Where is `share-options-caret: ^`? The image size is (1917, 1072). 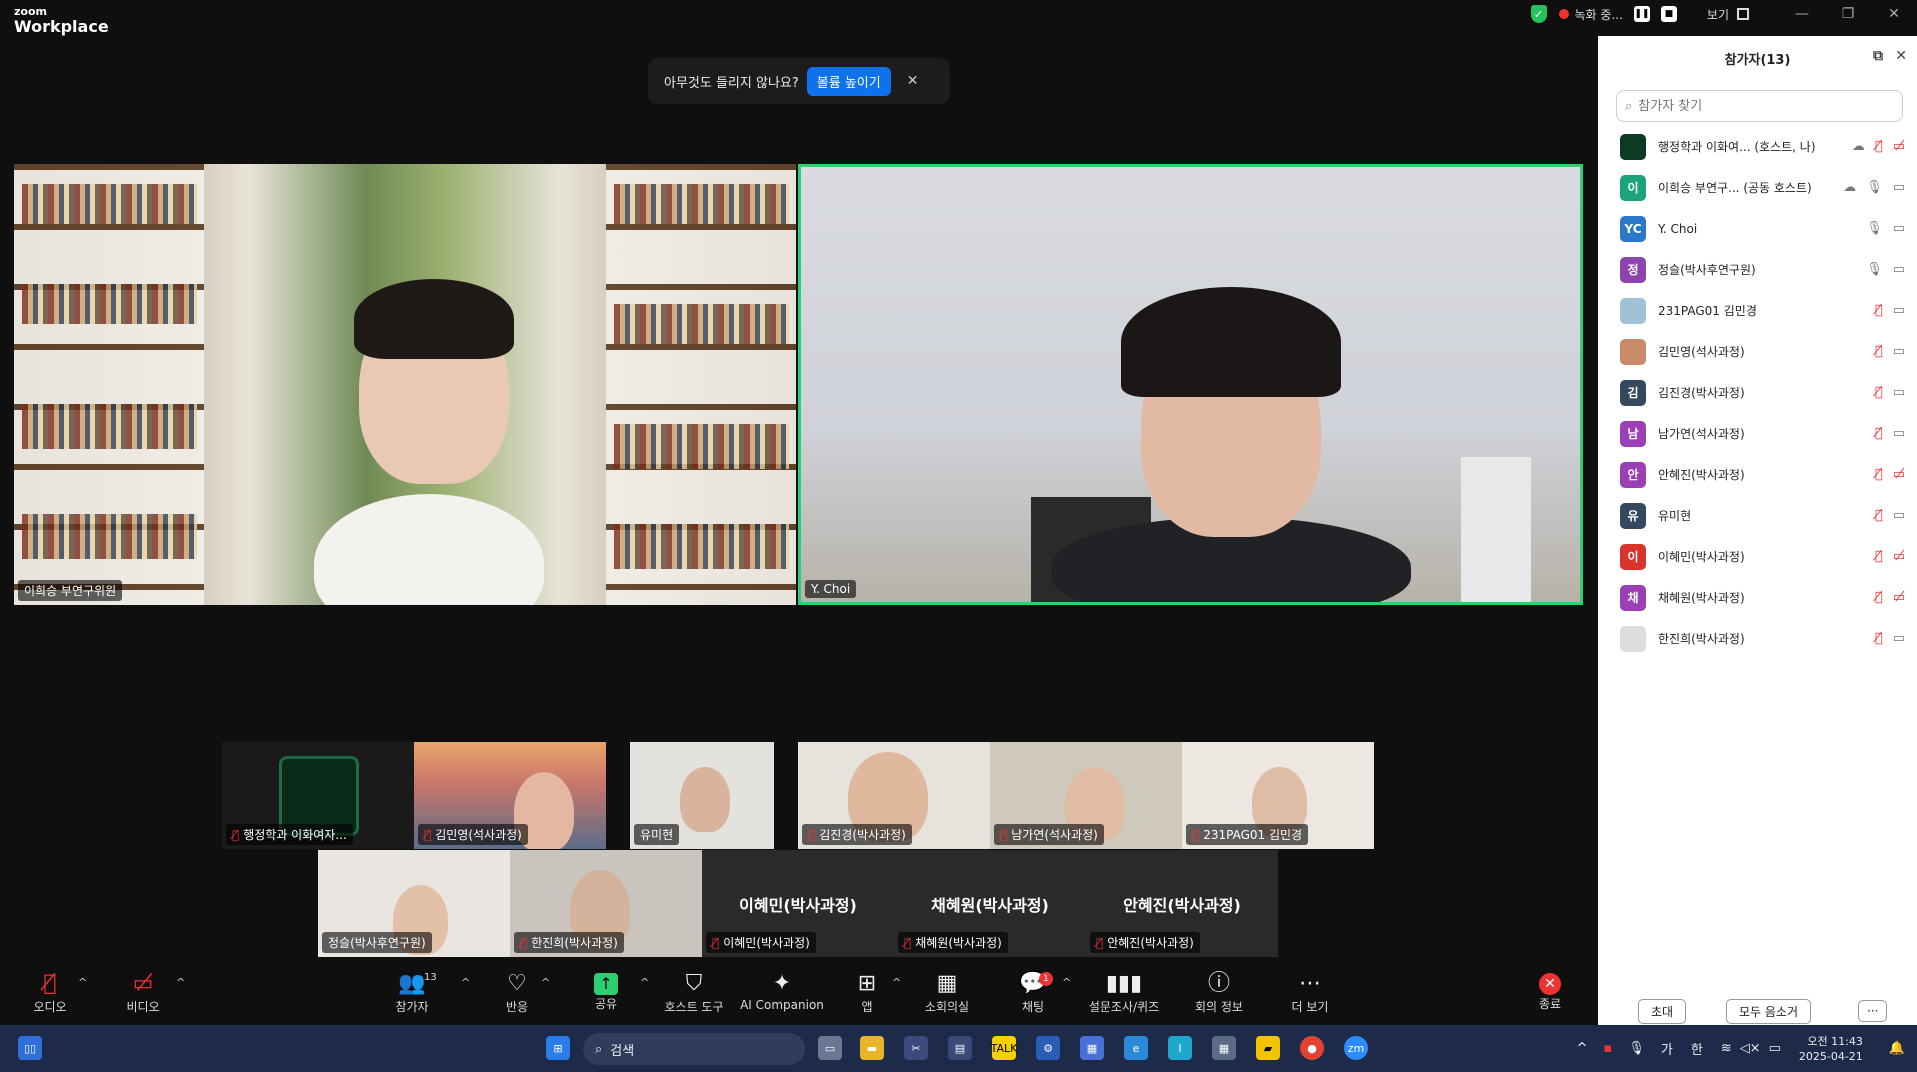 share-options-caret: ^ is located at coordinates (644, 982).